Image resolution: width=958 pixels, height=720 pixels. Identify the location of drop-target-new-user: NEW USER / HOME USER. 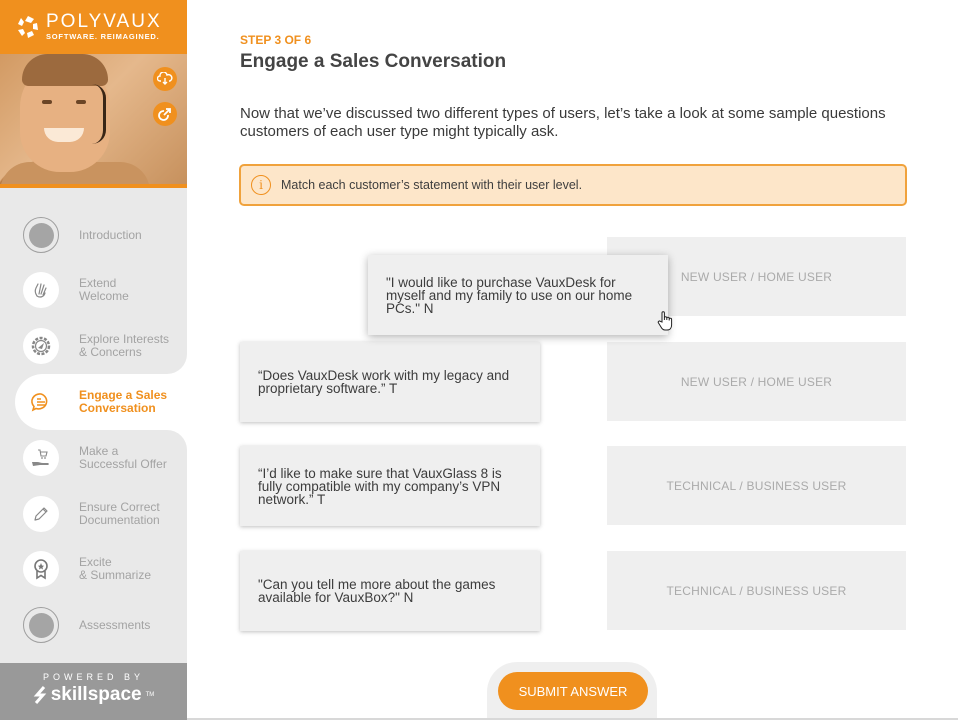
(756, 381).